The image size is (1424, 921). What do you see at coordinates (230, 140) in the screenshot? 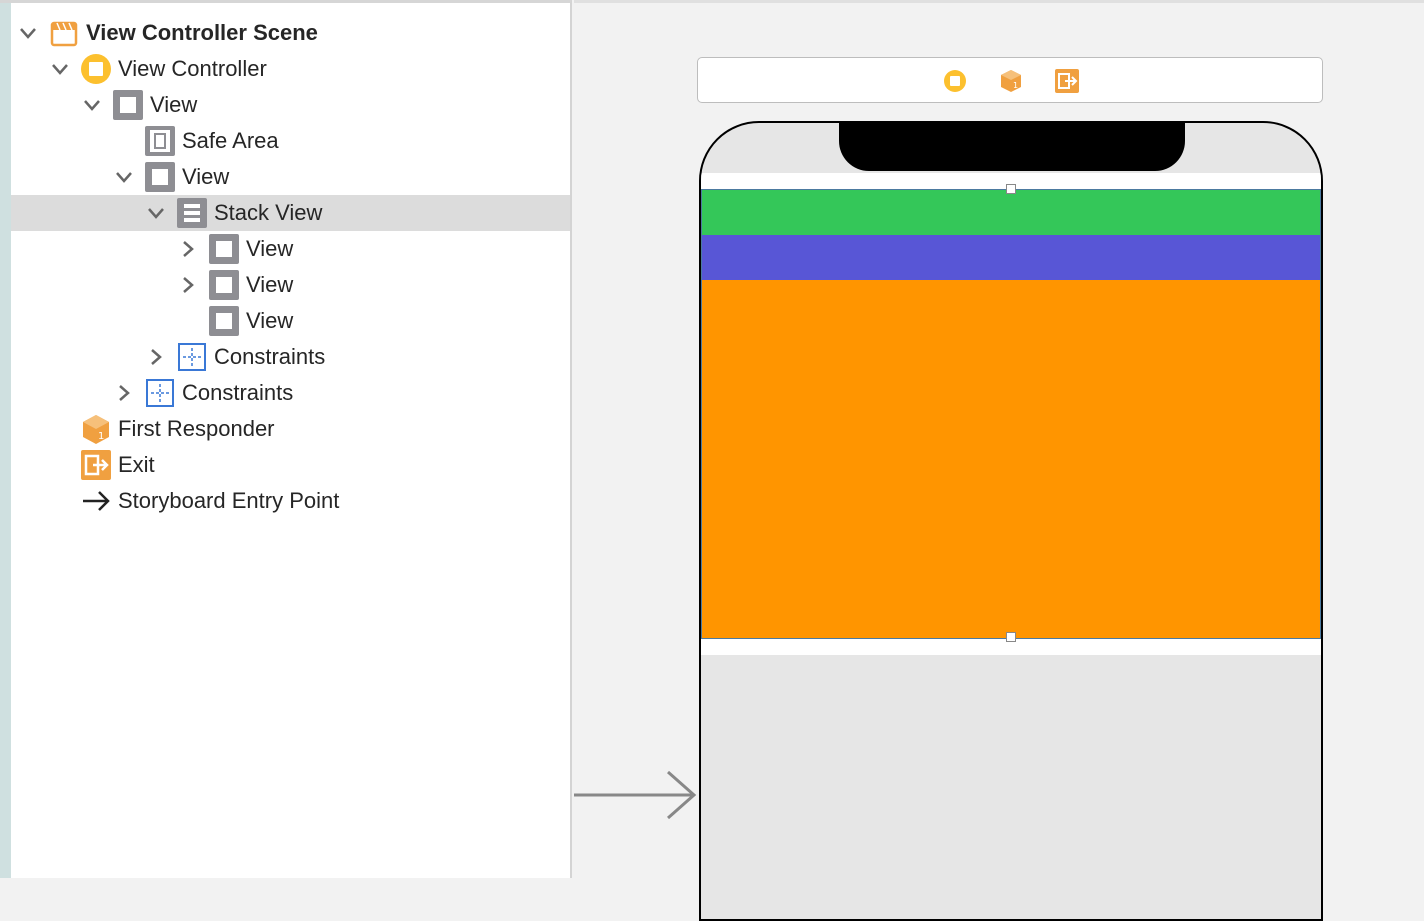
I see `outline-row-label: Safe Area` at bounding box center [230, 140].